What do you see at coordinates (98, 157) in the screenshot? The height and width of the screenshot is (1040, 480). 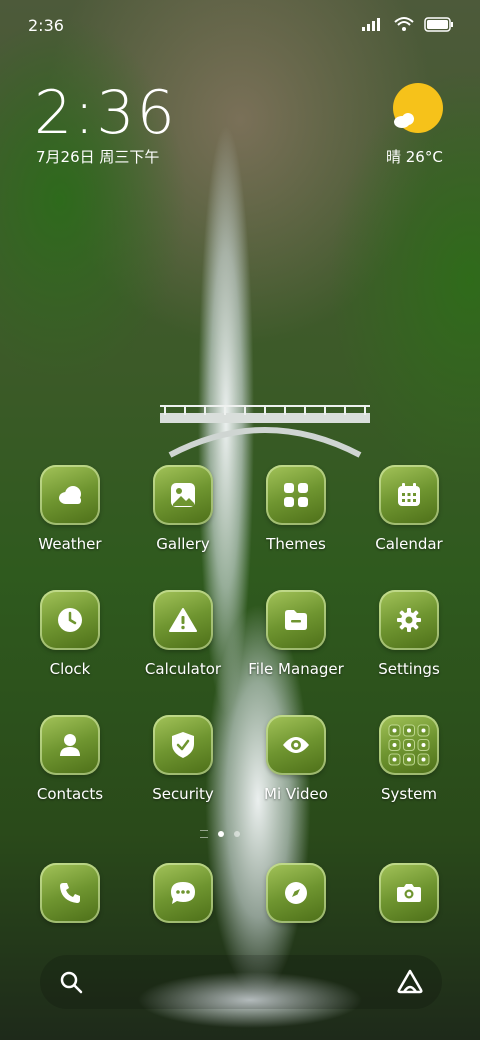 I see `clock-widget-date: 7月26日 周三下午` at bounding box center [98, 157].